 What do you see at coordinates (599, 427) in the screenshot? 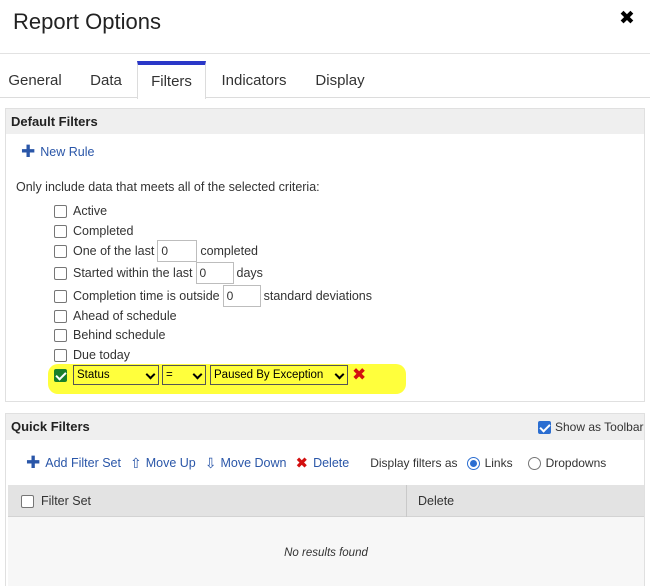
I see `show-as-toolbar-label: Show as Toolbar` at bounding box center [599, 427].